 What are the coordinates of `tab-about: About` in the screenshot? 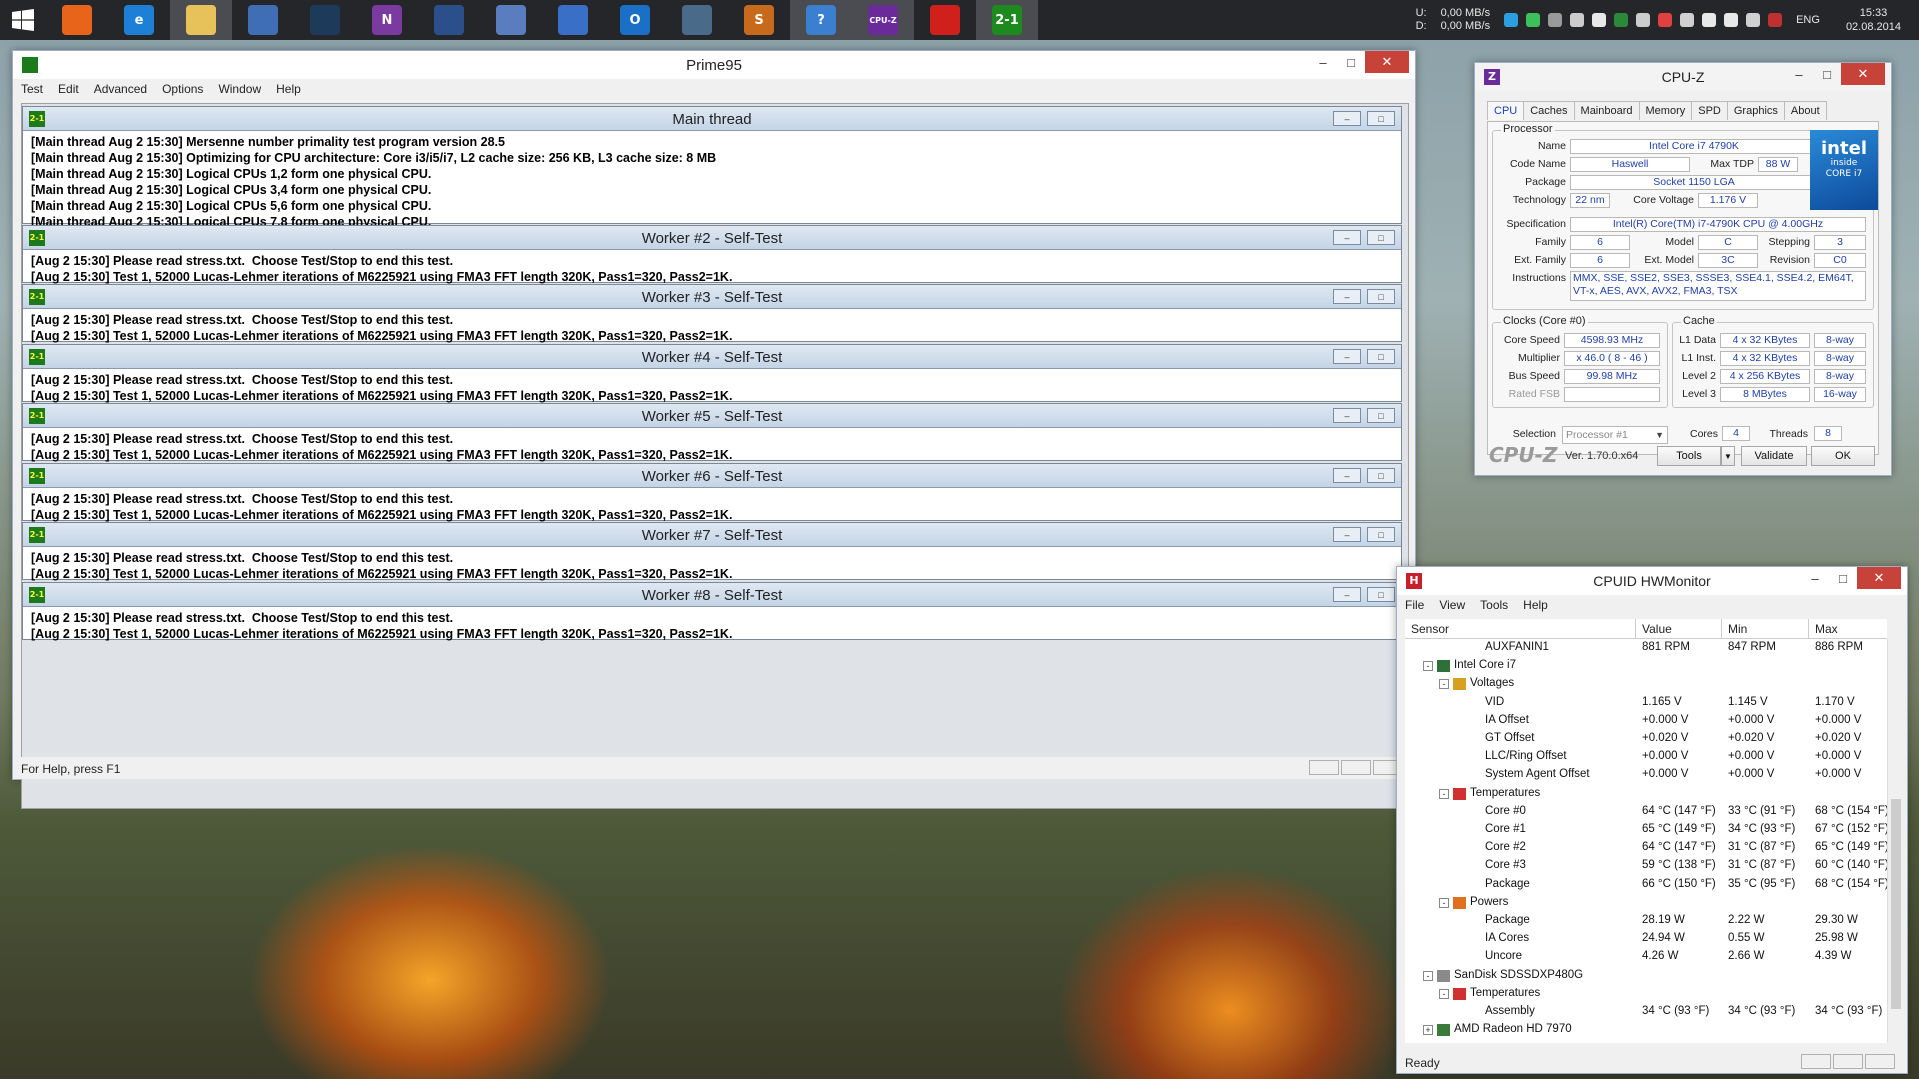 It's located at (1805, 110).